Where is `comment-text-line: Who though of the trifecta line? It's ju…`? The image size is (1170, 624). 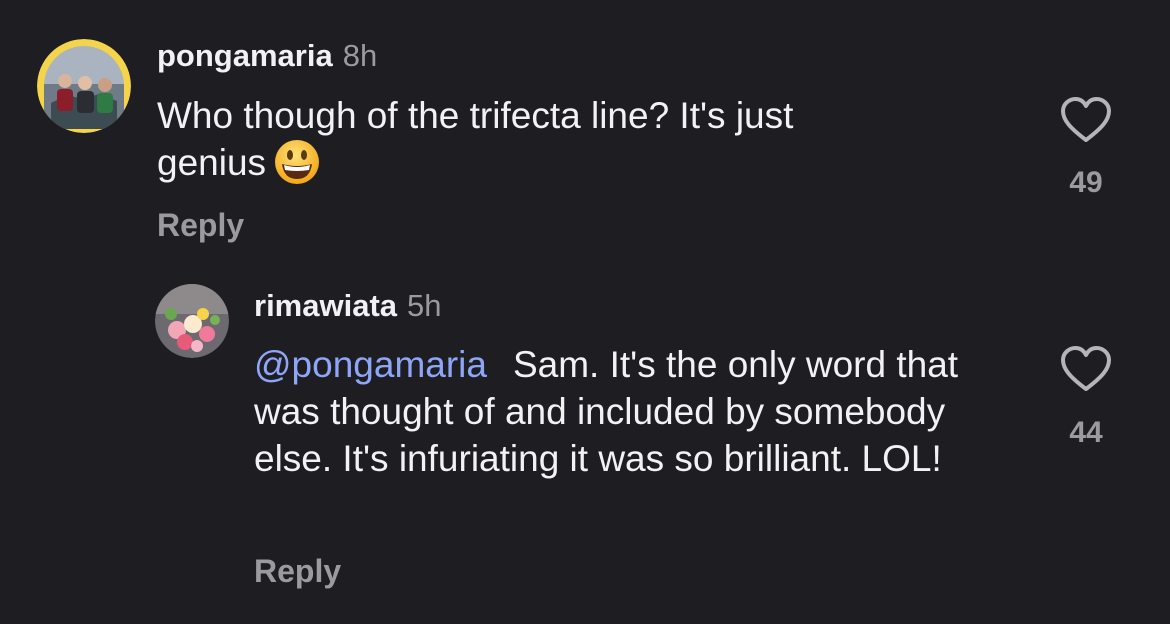 comment-text-line: Who though of the trifecta line? It's ju… is located at coordinates (475, 115).